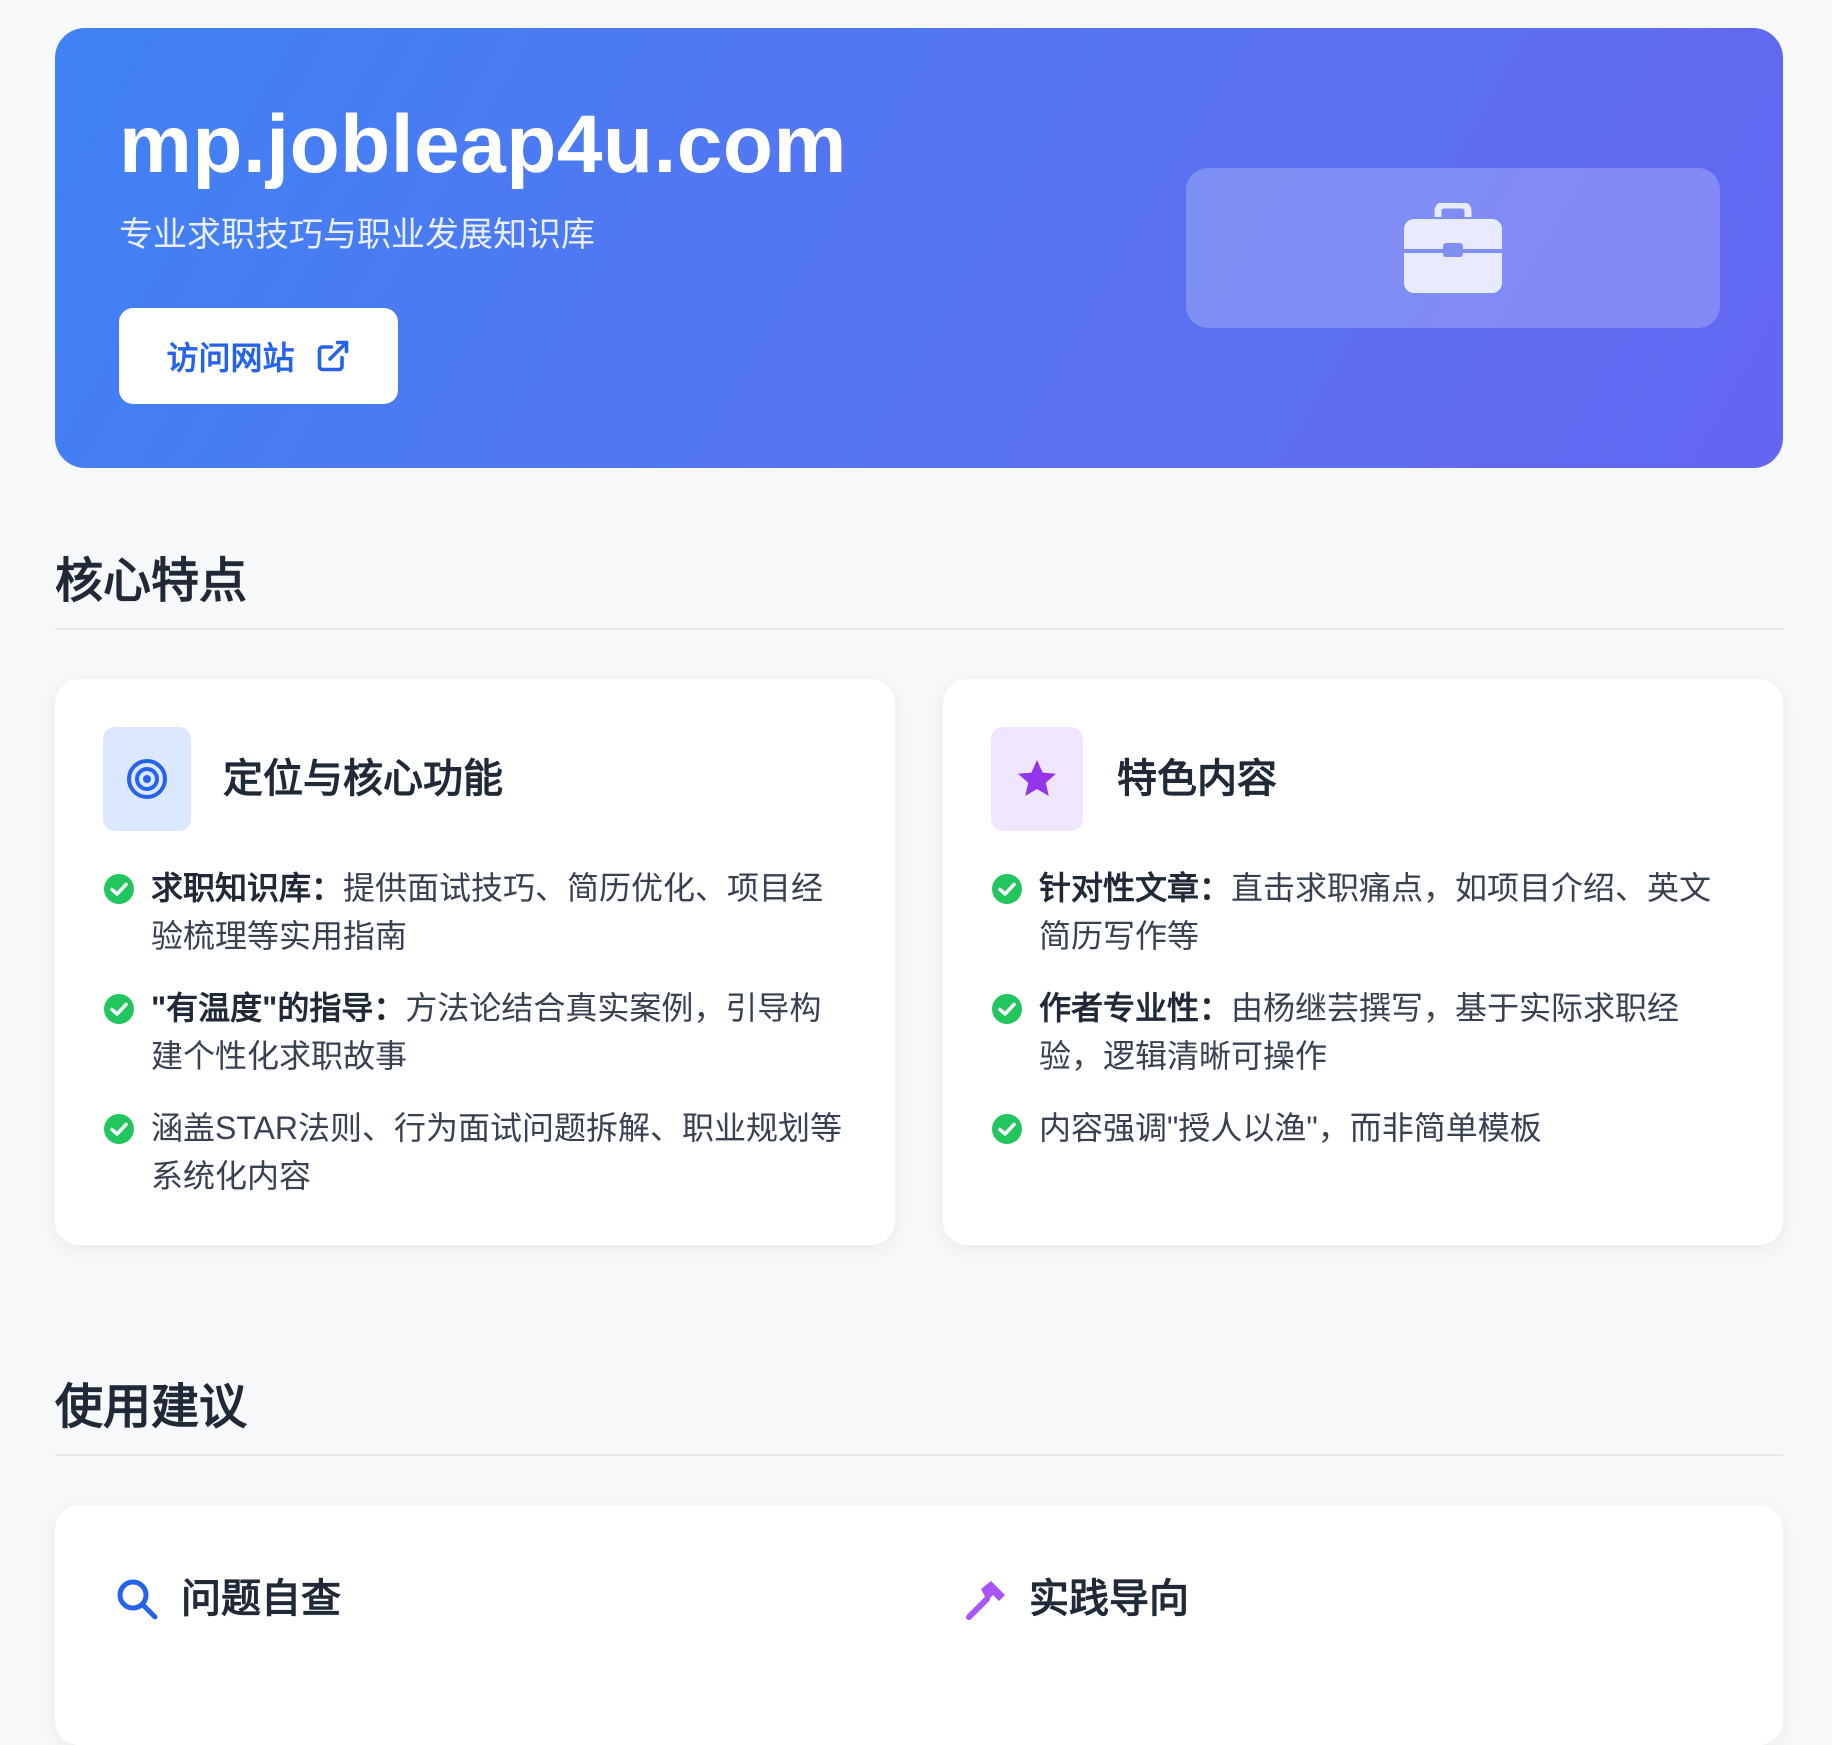 This screenshot has width=1832, height=1745. What do you see at coordinates (985, 1600) in the screenshot?
I see `hammer-icon` at bounding box center [985, 1600].